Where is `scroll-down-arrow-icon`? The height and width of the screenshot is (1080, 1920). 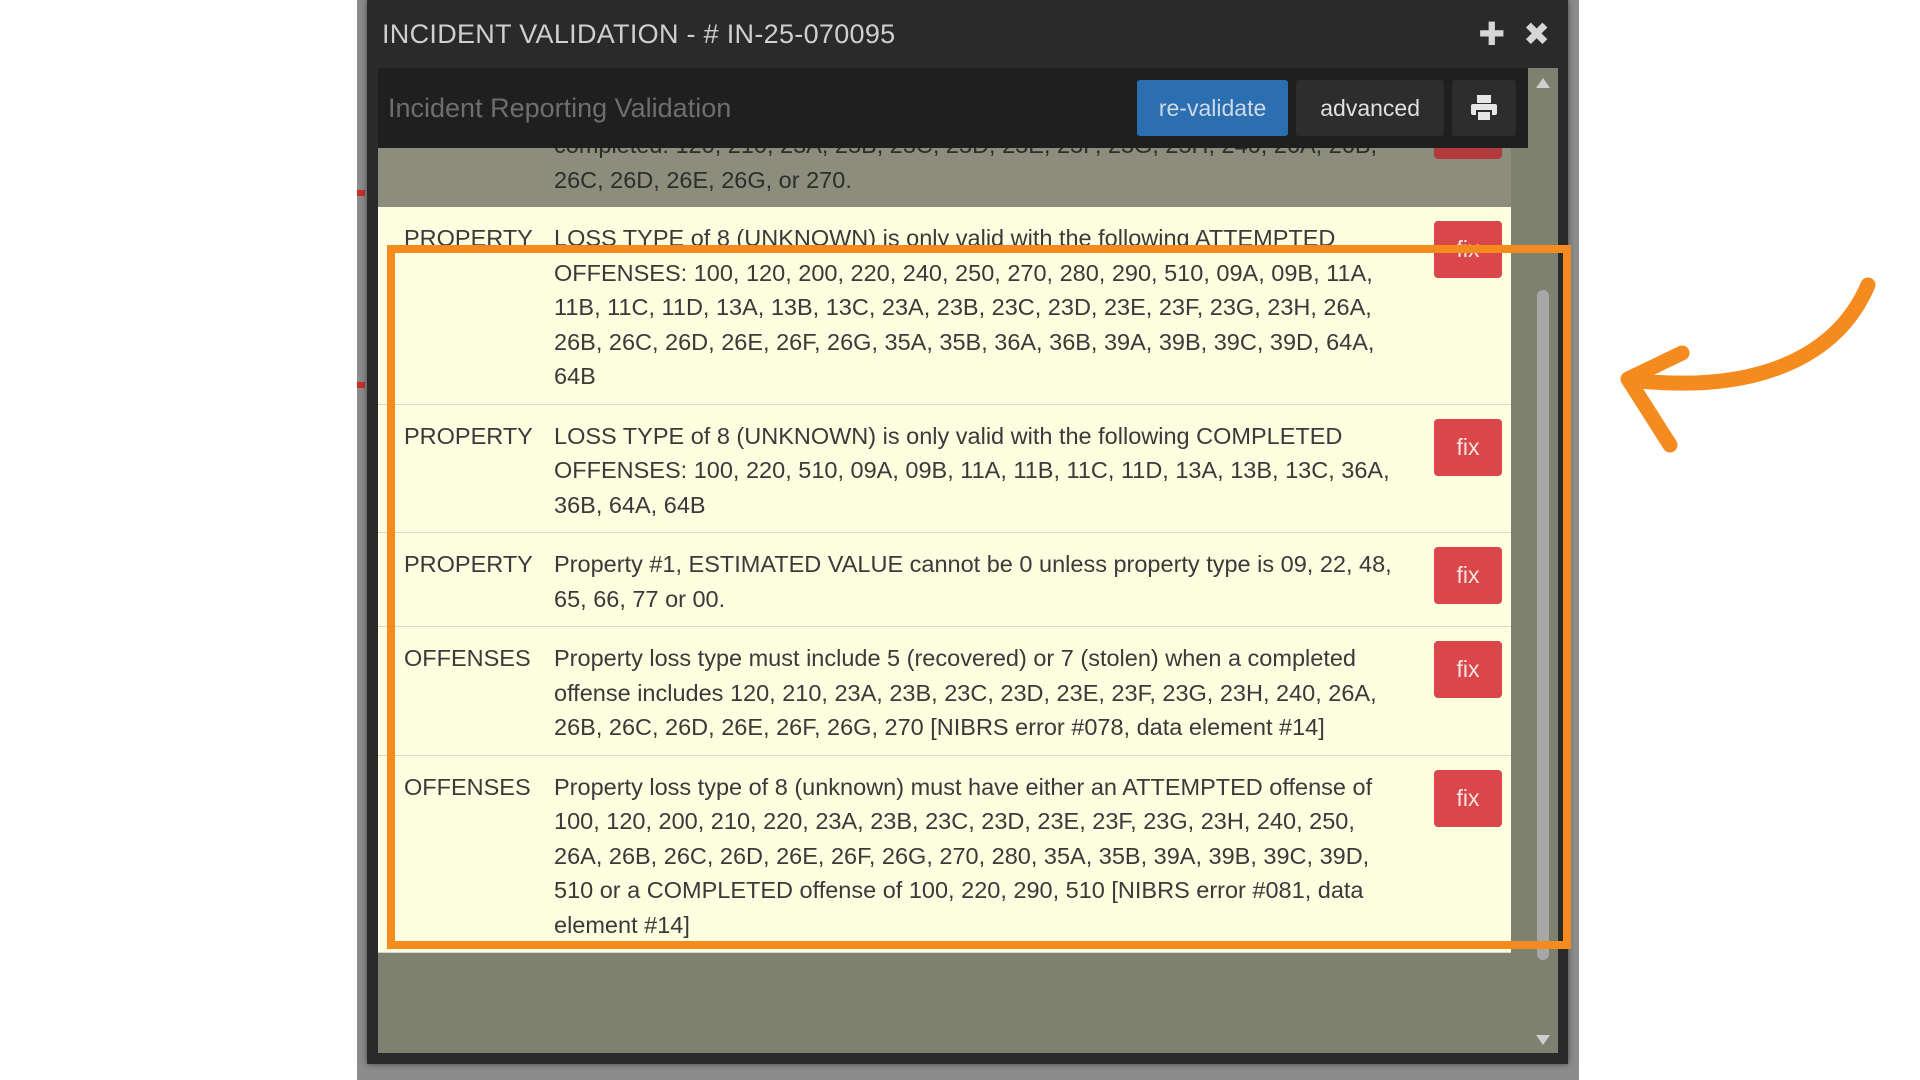 scroll-down-arrow-icon is located at coordinates (1543, 1040).